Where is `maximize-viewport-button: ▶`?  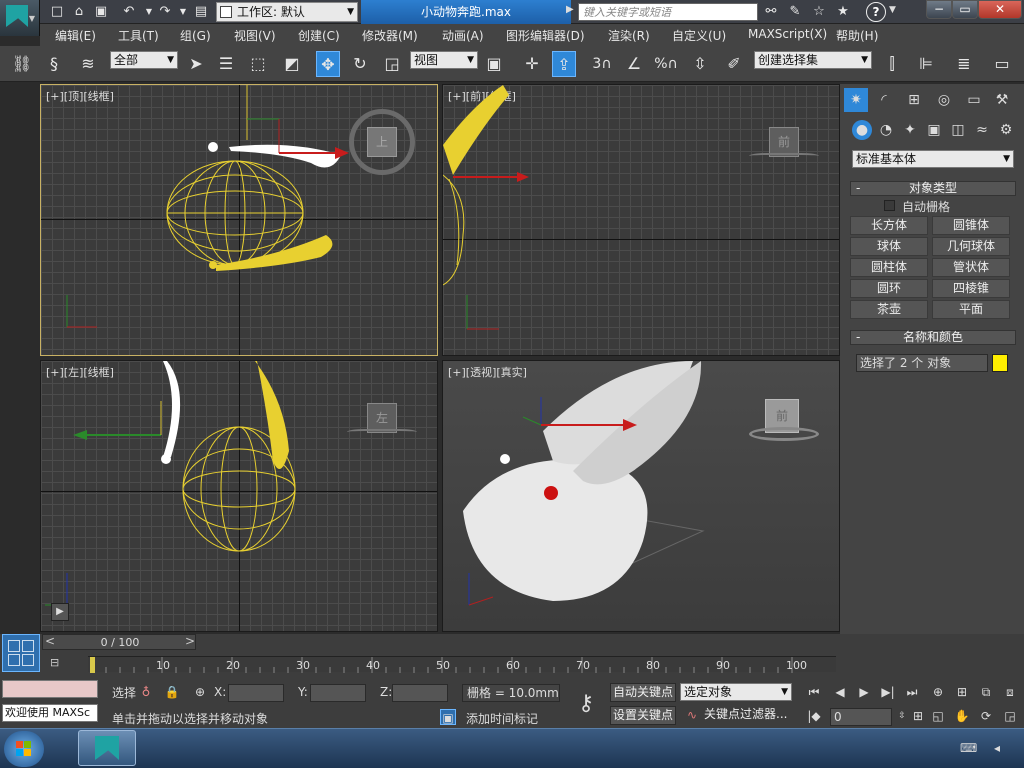
maximize-viewport-button: ▶ is located at coordinates (60, 612).